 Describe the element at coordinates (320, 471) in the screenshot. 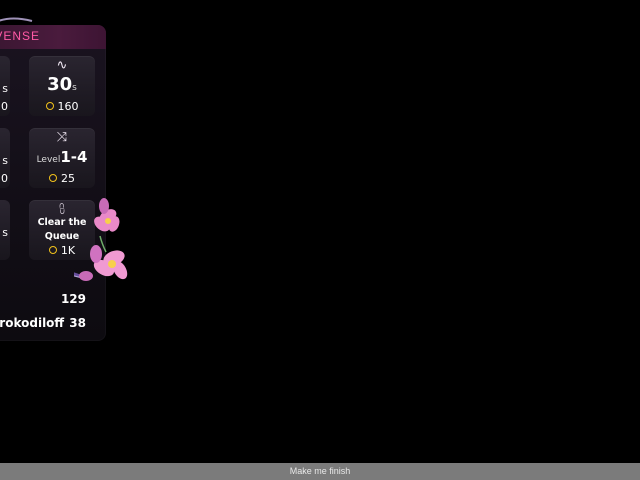

I see `goal-bar: Make me finish` at that location.